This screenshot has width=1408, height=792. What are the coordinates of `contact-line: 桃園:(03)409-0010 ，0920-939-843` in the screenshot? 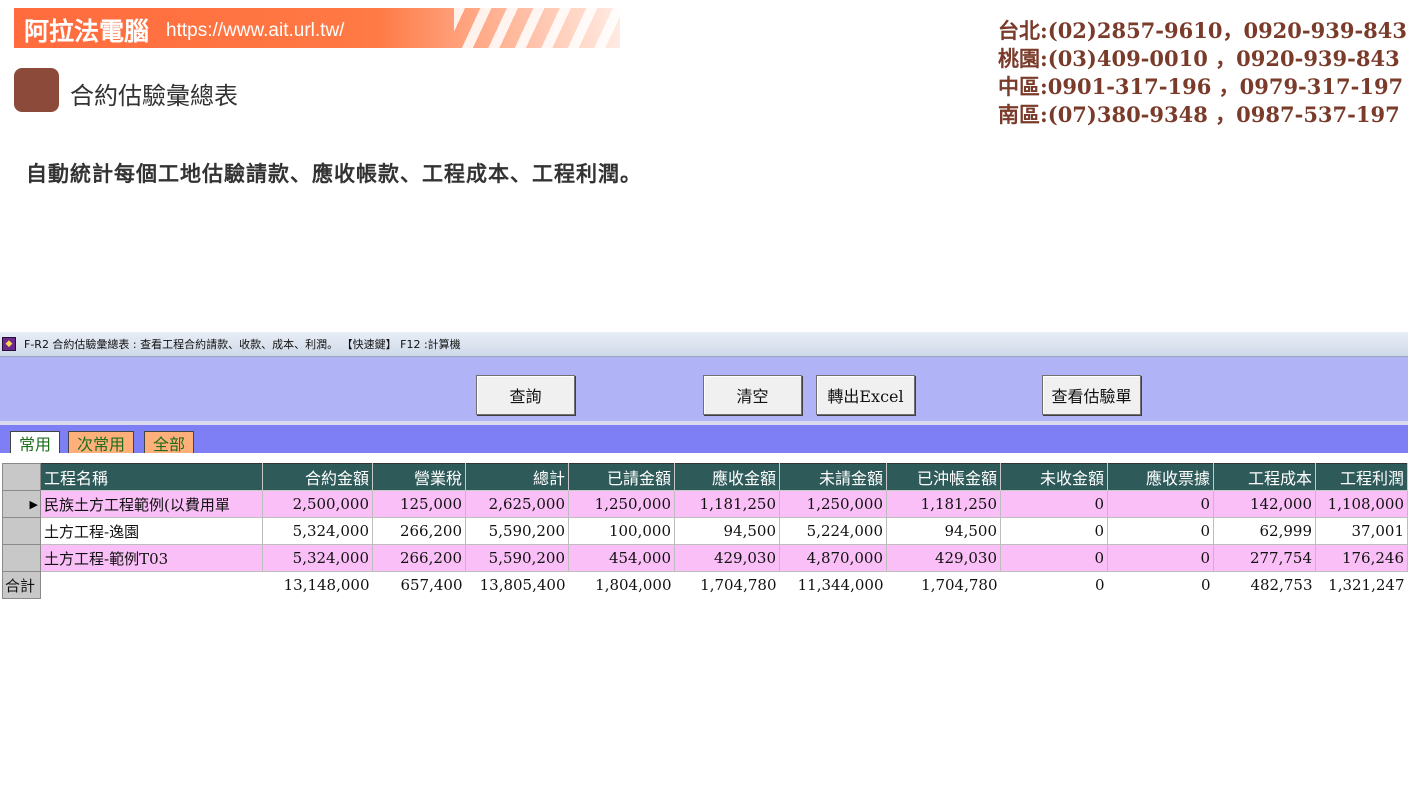 It's located at (1199, 58).